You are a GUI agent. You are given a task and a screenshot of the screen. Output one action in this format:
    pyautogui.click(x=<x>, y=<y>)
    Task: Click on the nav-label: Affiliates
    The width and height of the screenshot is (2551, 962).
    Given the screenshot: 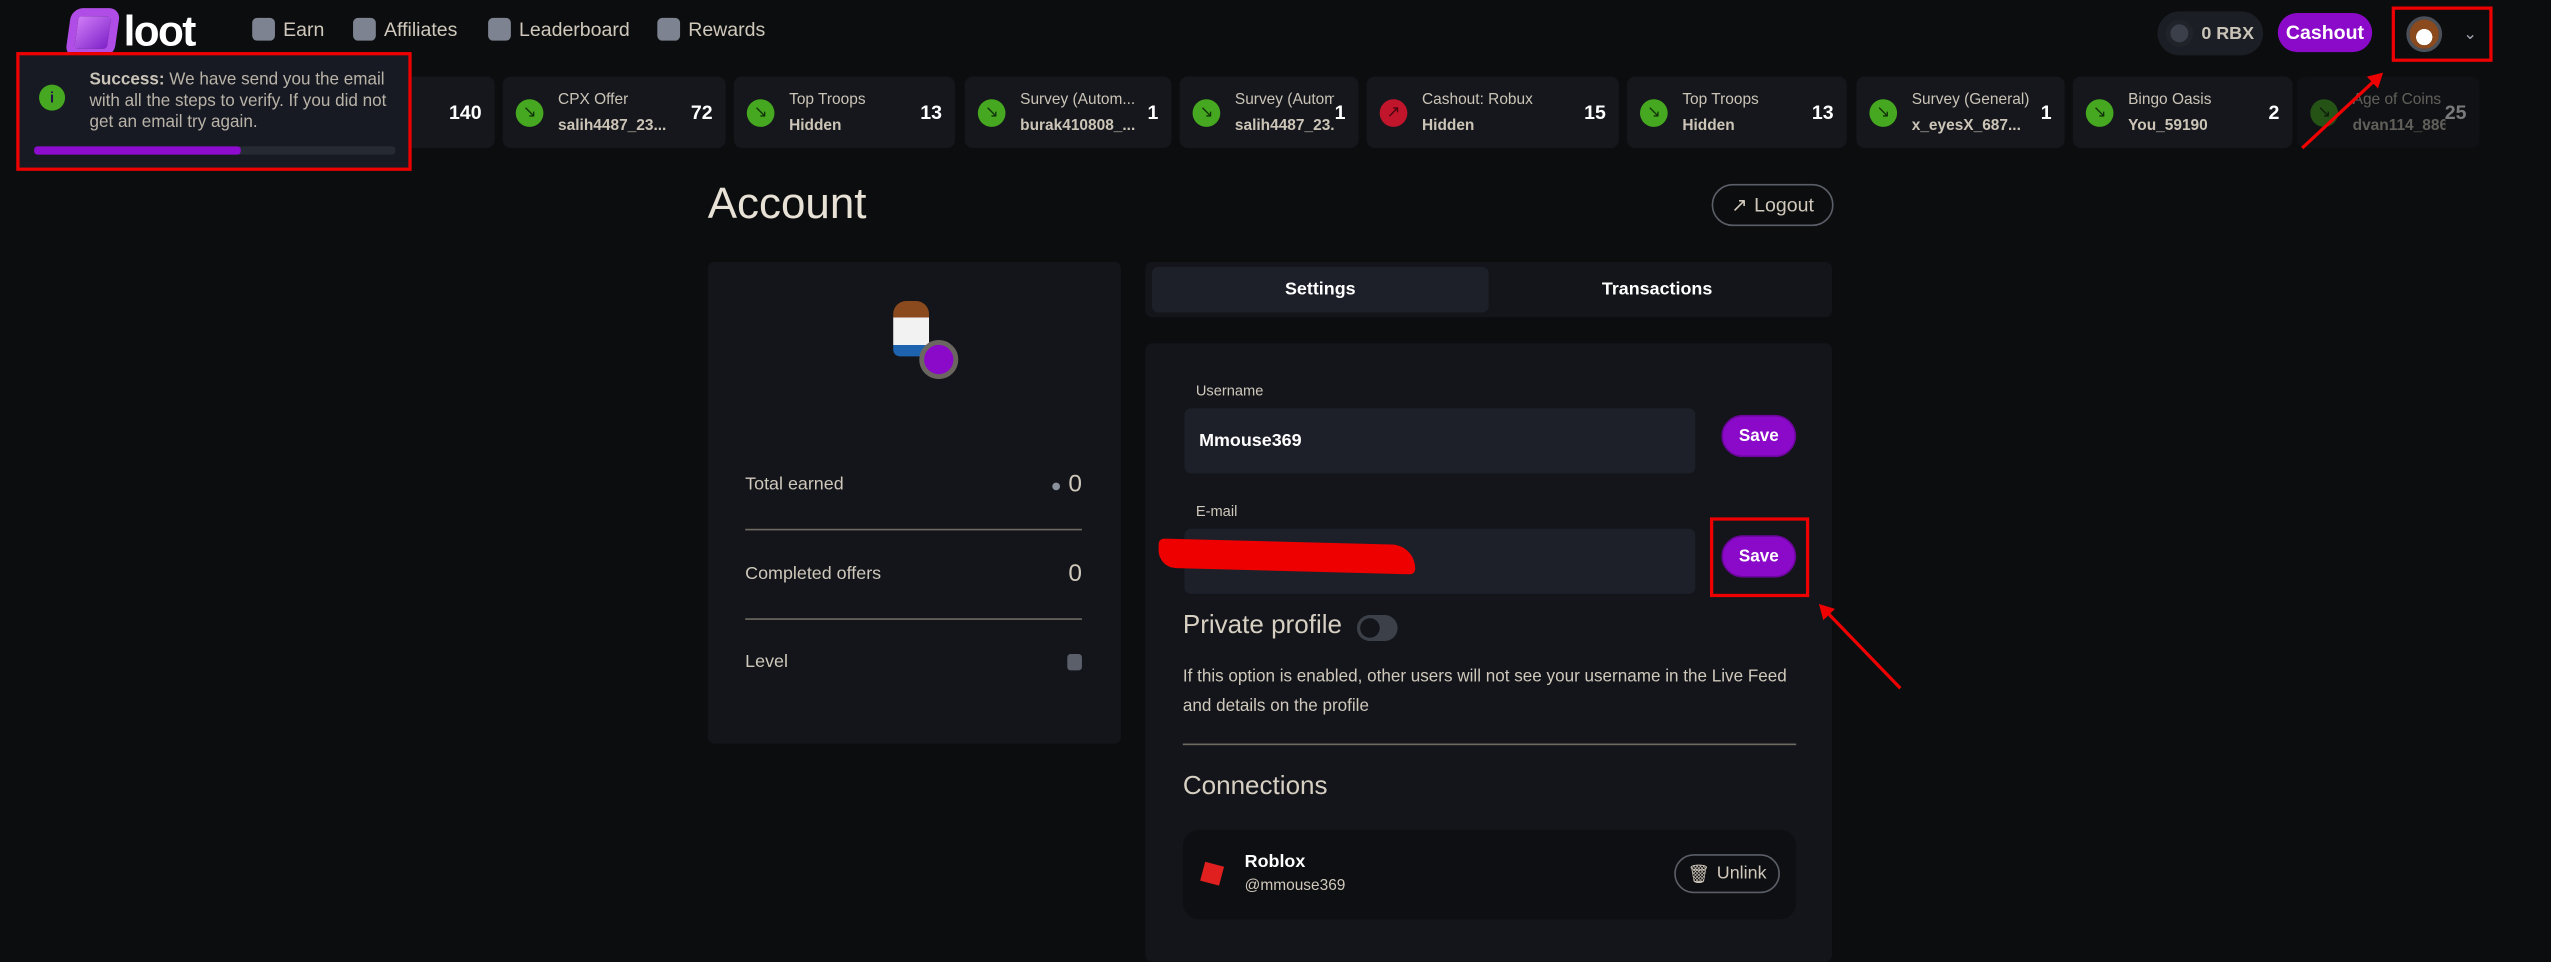 What is the action you would take?
    pyautogui.click(x=420, y=29)
    